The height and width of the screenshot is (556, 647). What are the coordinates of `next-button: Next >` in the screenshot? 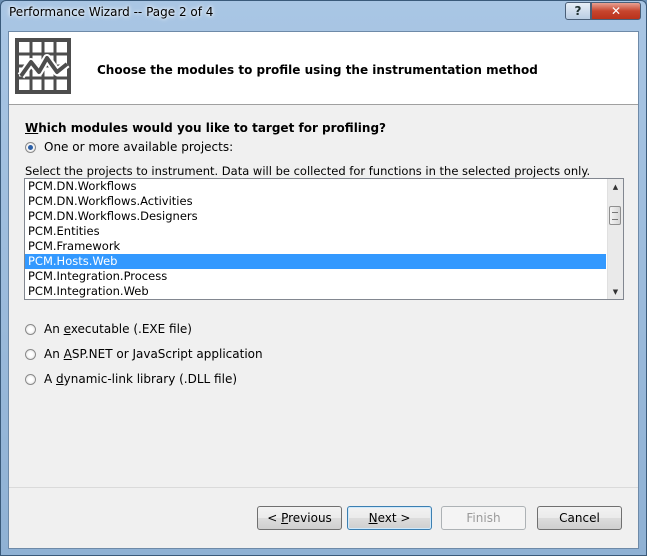 It's located at (389, 518).